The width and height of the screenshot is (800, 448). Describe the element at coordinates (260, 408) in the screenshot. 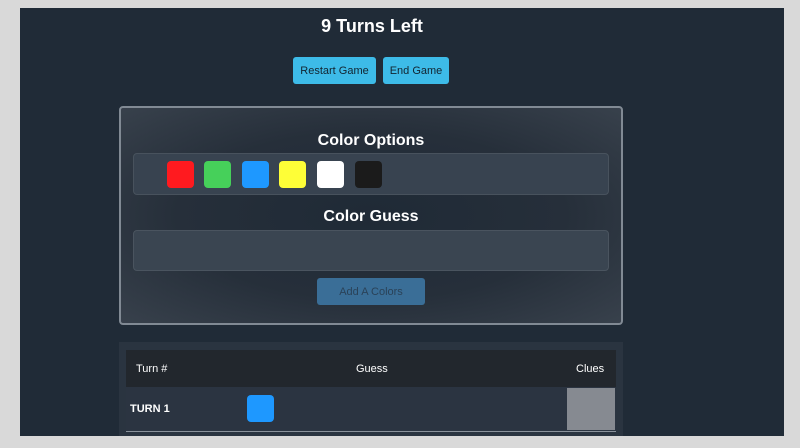

I see `guess-peg` at that location.